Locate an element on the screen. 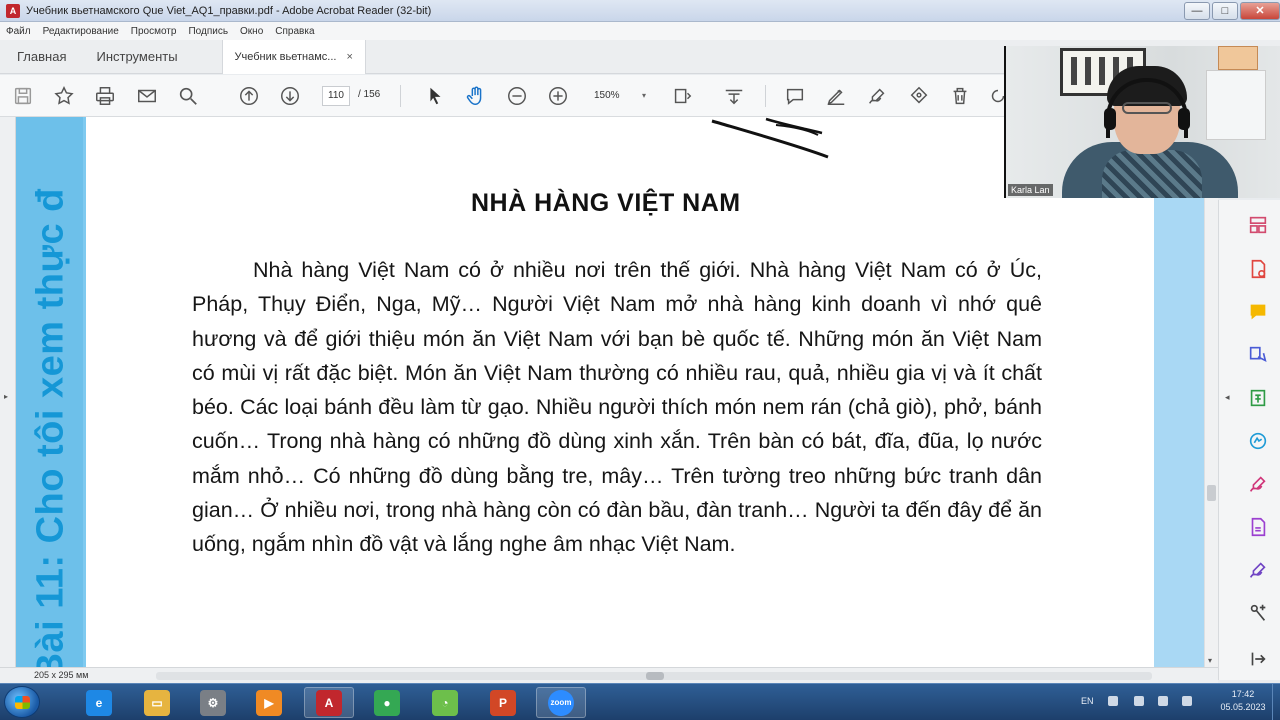 Image resolution: width=1280 pixels, height=720 pixels. bookmark-star-icon is located at coordinates (64, 96).